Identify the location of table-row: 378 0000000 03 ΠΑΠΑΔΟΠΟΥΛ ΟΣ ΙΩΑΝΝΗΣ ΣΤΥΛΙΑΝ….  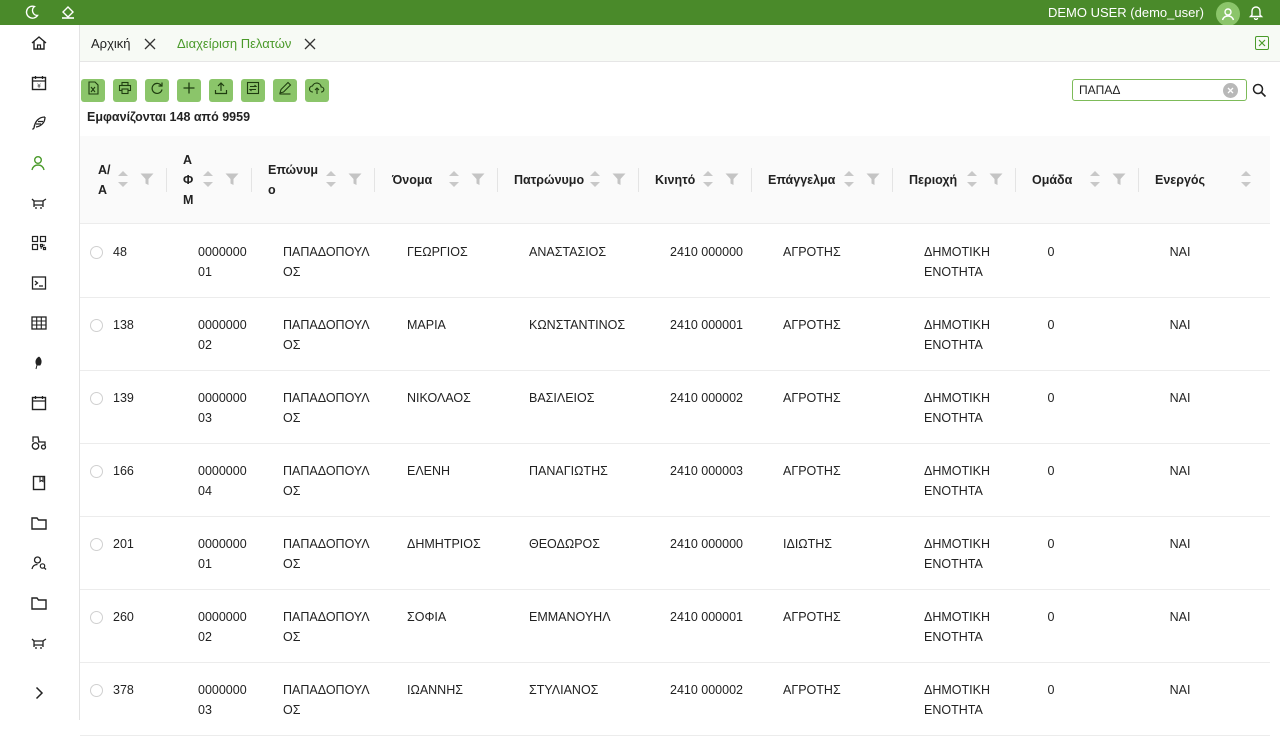
(675, 699).